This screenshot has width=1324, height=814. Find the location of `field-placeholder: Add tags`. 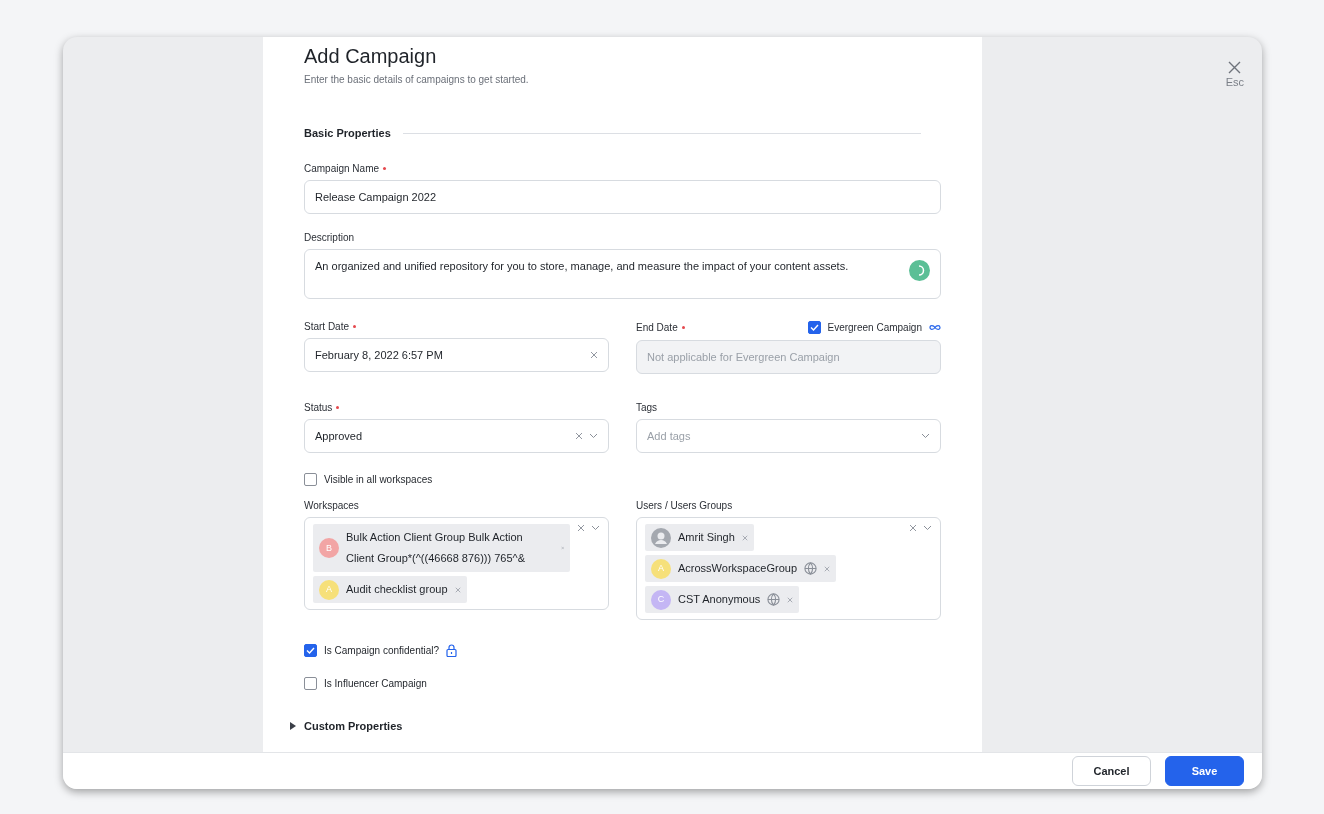

field-placeholder: Add tags is located at coordinates (669, 436).